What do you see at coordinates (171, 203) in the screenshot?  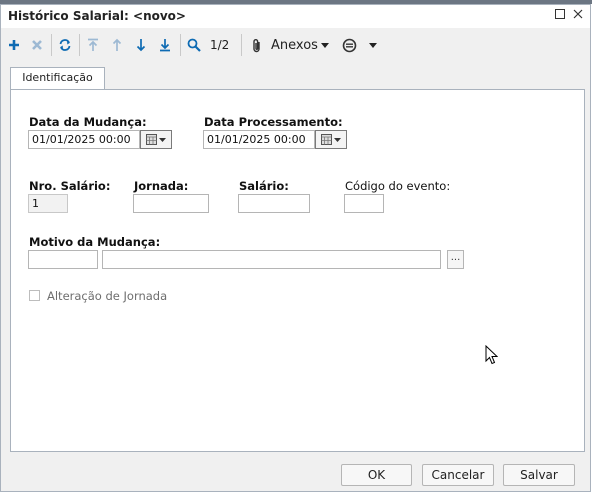 I see `jornada-field` at bounding box center [171, 203].